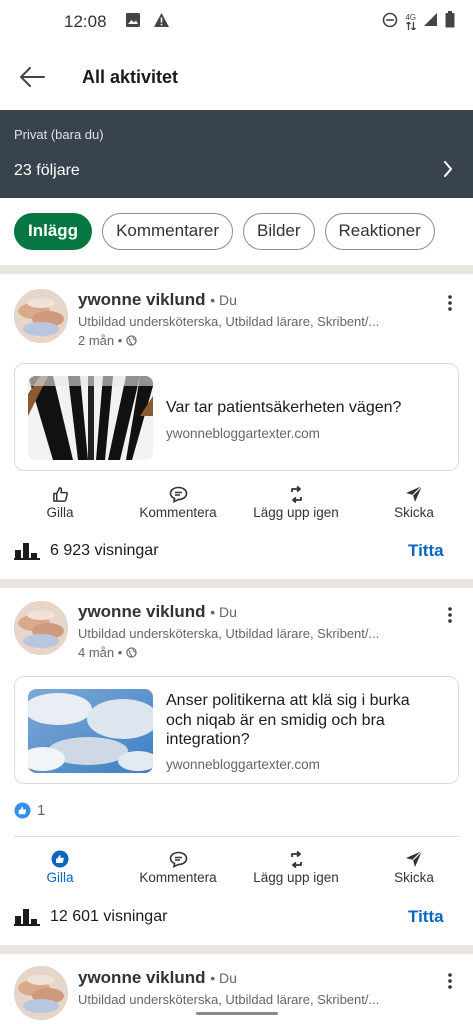 The image size is (473, 1024). Describe the element at coordinates (236, 231) in the screenshot. I see `filter-tabs: Inlägg Kommentarer Bilder Reaktioner` at that location.